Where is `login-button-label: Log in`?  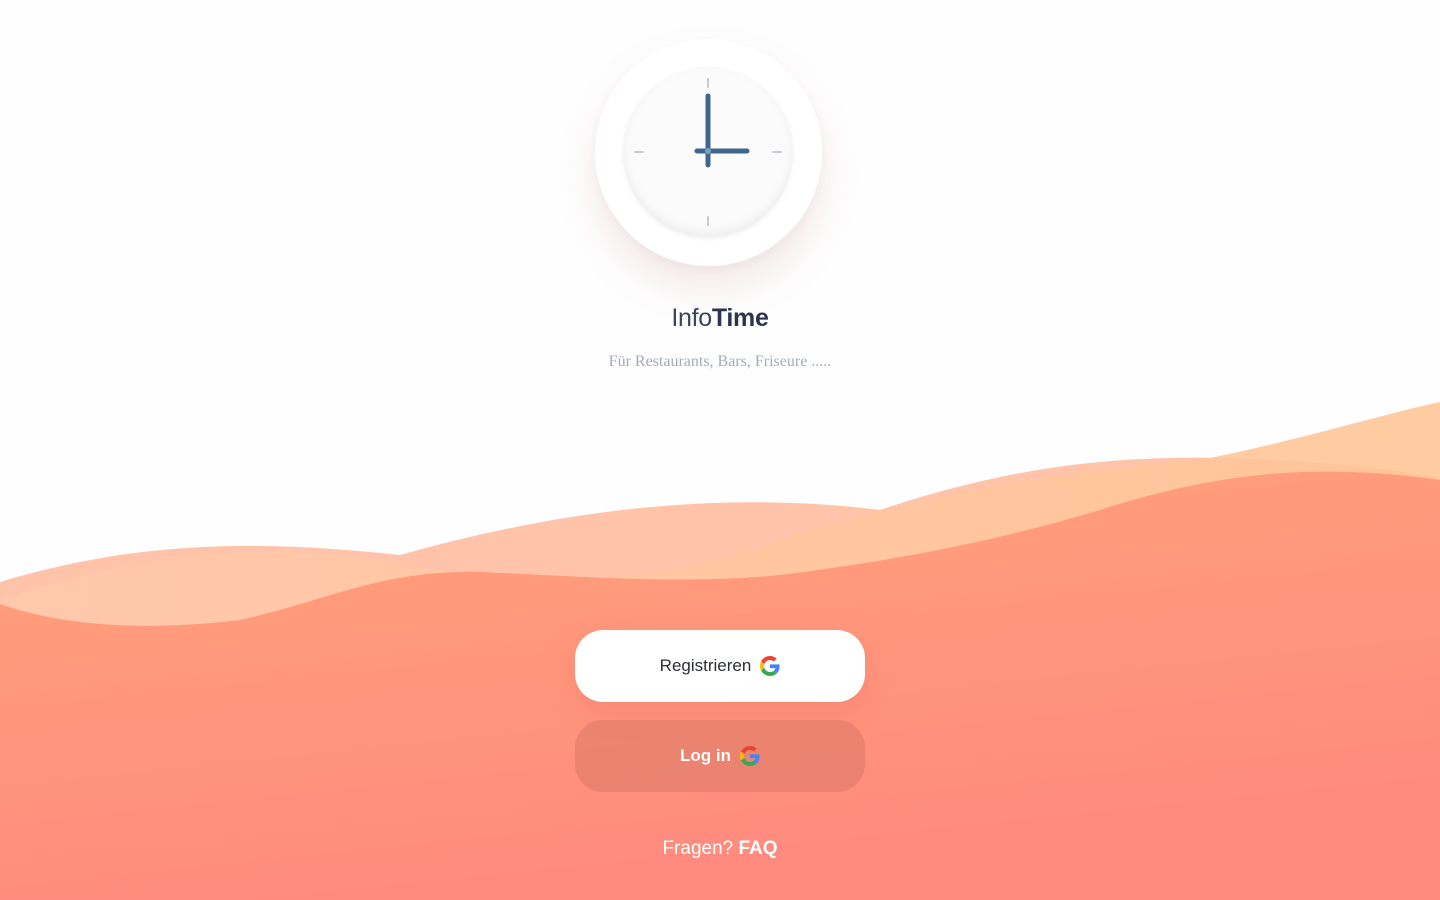 login-button-label: Log in is located at coordinates (705, 755).